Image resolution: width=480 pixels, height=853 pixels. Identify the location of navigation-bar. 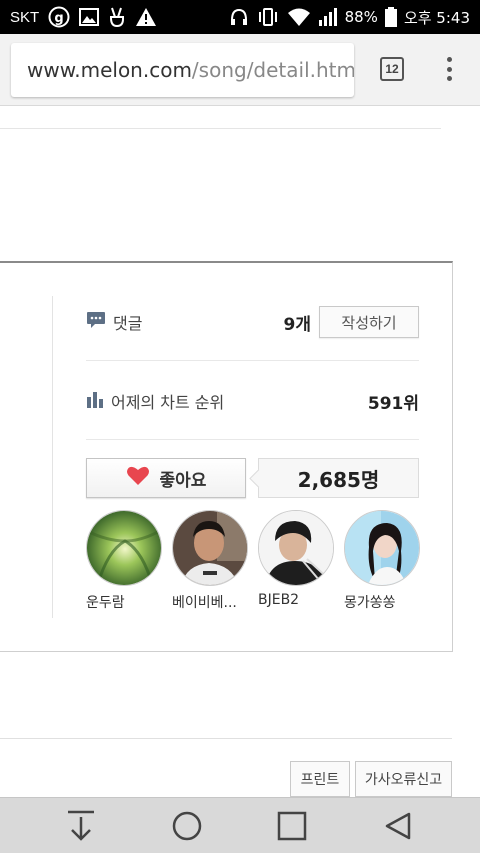
(240, 825).